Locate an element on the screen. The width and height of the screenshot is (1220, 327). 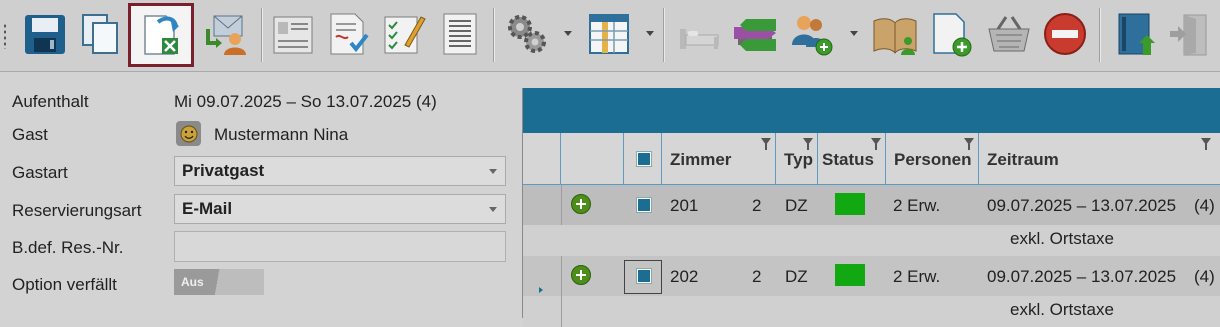
invoice-check-button is located at coordinates (348, 34).